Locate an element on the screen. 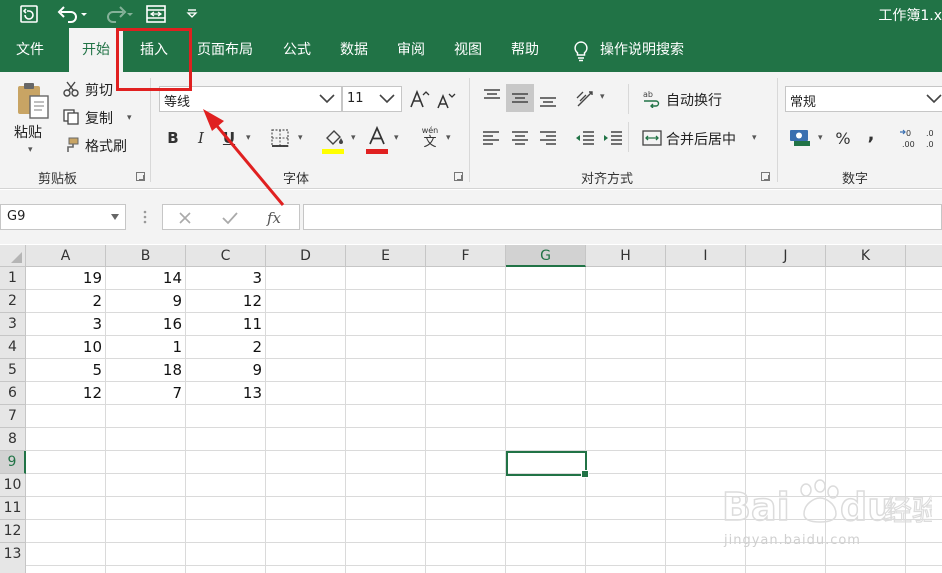 The height and width of the screenshot is (573, 942). italic-button: I is located at coordinates (201, 138).